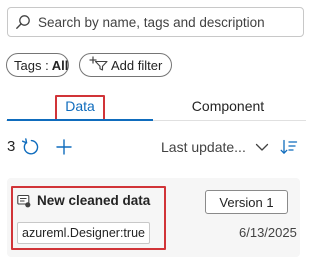 The image size is (320, 261). I want to click on sort-icon, so click(289, 147).